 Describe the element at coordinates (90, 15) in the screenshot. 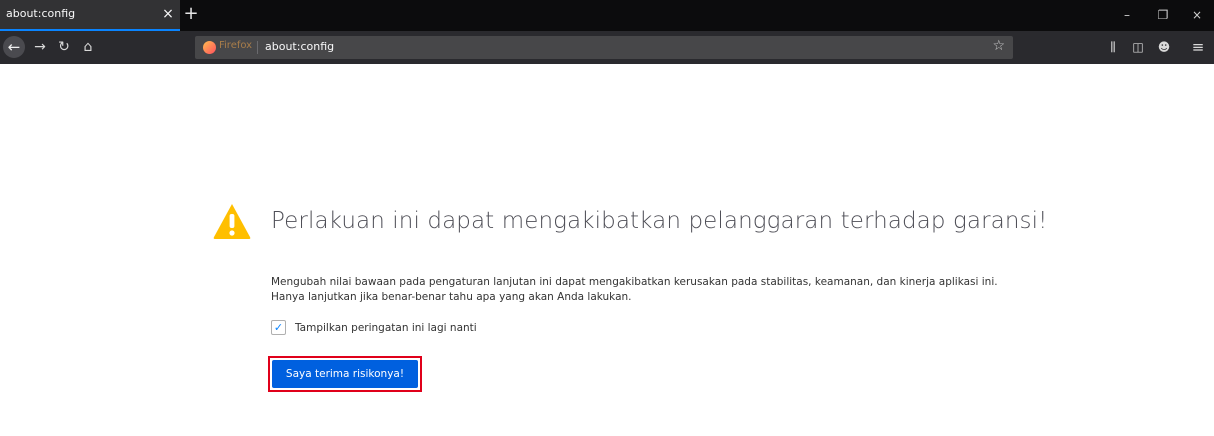

I see `tab-about-config: about:config ×` at that location.